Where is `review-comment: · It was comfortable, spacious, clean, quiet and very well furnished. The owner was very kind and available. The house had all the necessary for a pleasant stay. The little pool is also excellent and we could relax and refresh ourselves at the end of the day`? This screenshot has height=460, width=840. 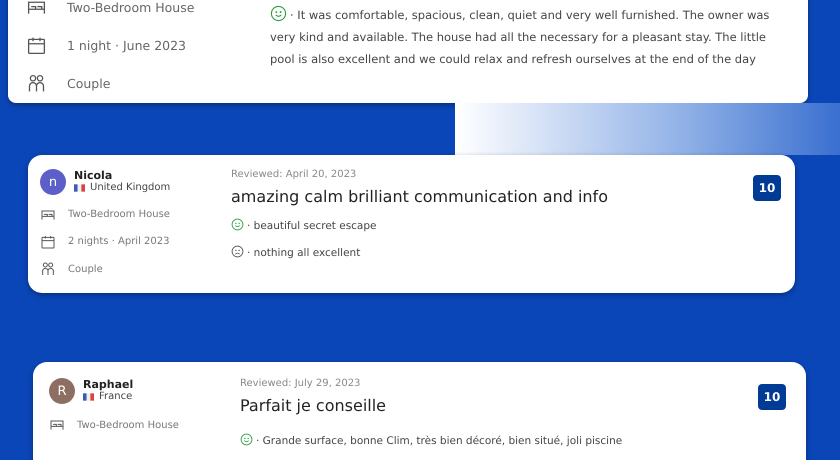 review-comment: · It was comfortable, spacious, clean, quiet and very well furnished. The owner was very kind and available. The house had all the necessary for a pleasant stay. The little pool is also excellent and we could relax and refresh ourselves at the end of the day is located at coordinates (529, 37).